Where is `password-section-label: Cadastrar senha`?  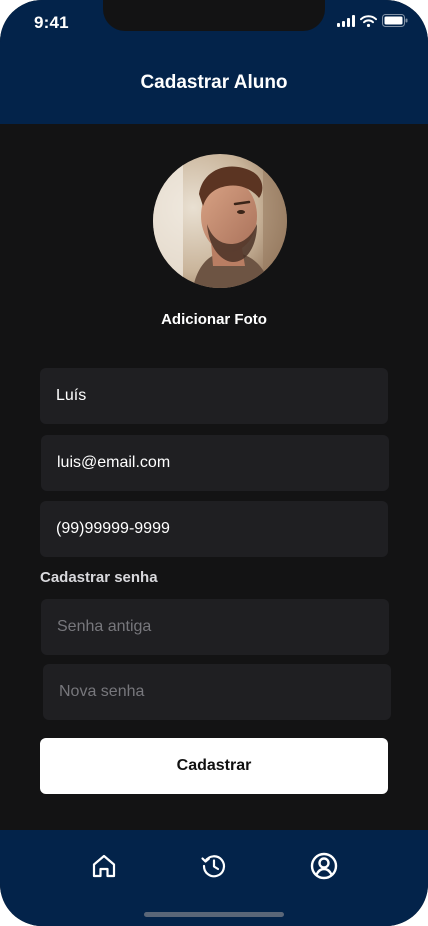 password-section-label: Cadastrar senha is located at coordinates (99, 577).